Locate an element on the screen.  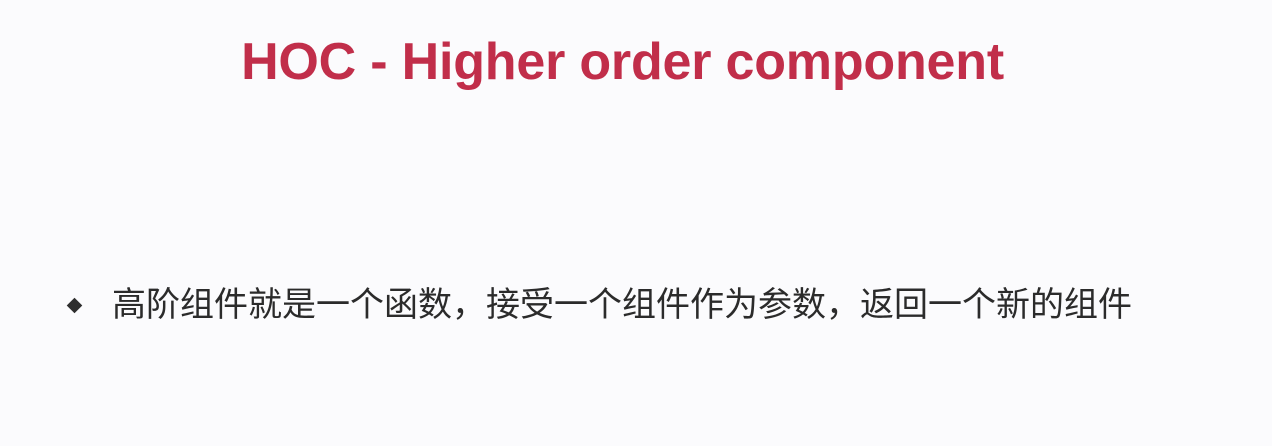
bullet-item: 高阶组件就是一个函数，接受一个组件作为参数，返回一个新的组件 is located at coordinates (599, 305).